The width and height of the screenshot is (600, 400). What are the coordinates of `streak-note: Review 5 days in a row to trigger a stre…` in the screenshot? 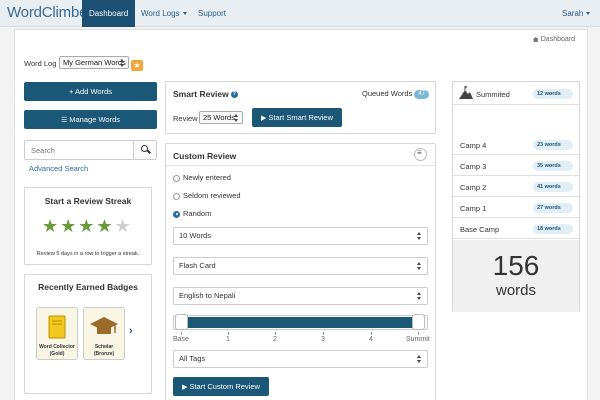 It's located at (88, 254).